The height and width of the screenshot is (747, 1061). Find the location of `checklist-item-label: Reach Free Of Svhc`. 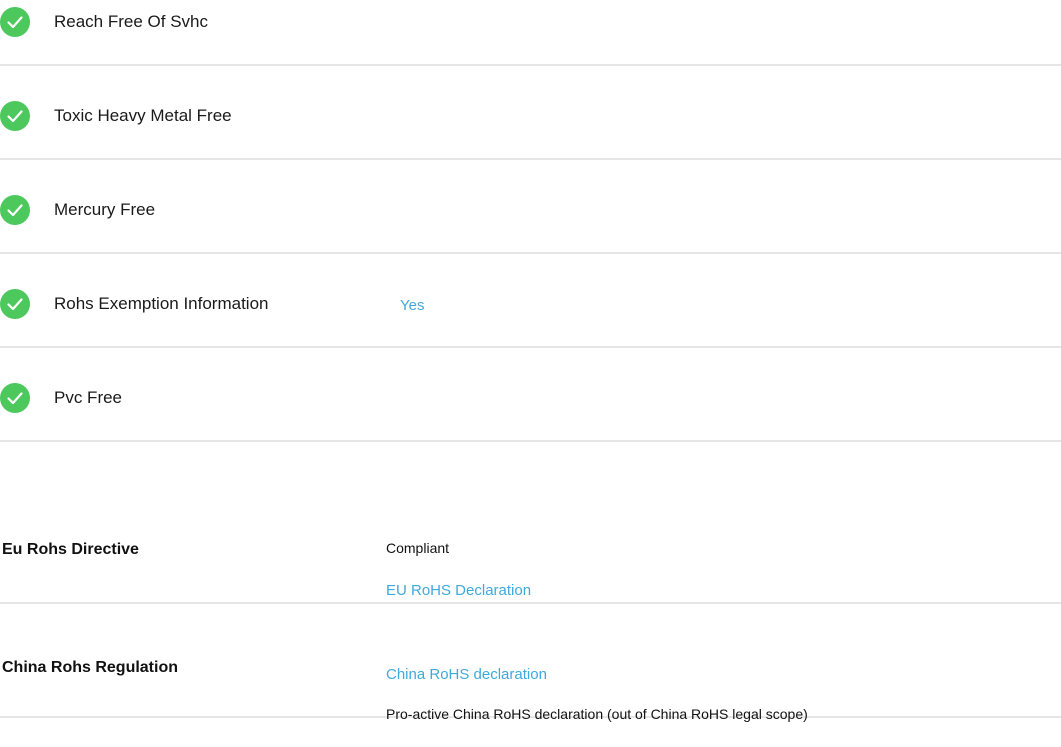

checklist-item-label: Reach Free Of Svhc is located at coordinates (131, 21).